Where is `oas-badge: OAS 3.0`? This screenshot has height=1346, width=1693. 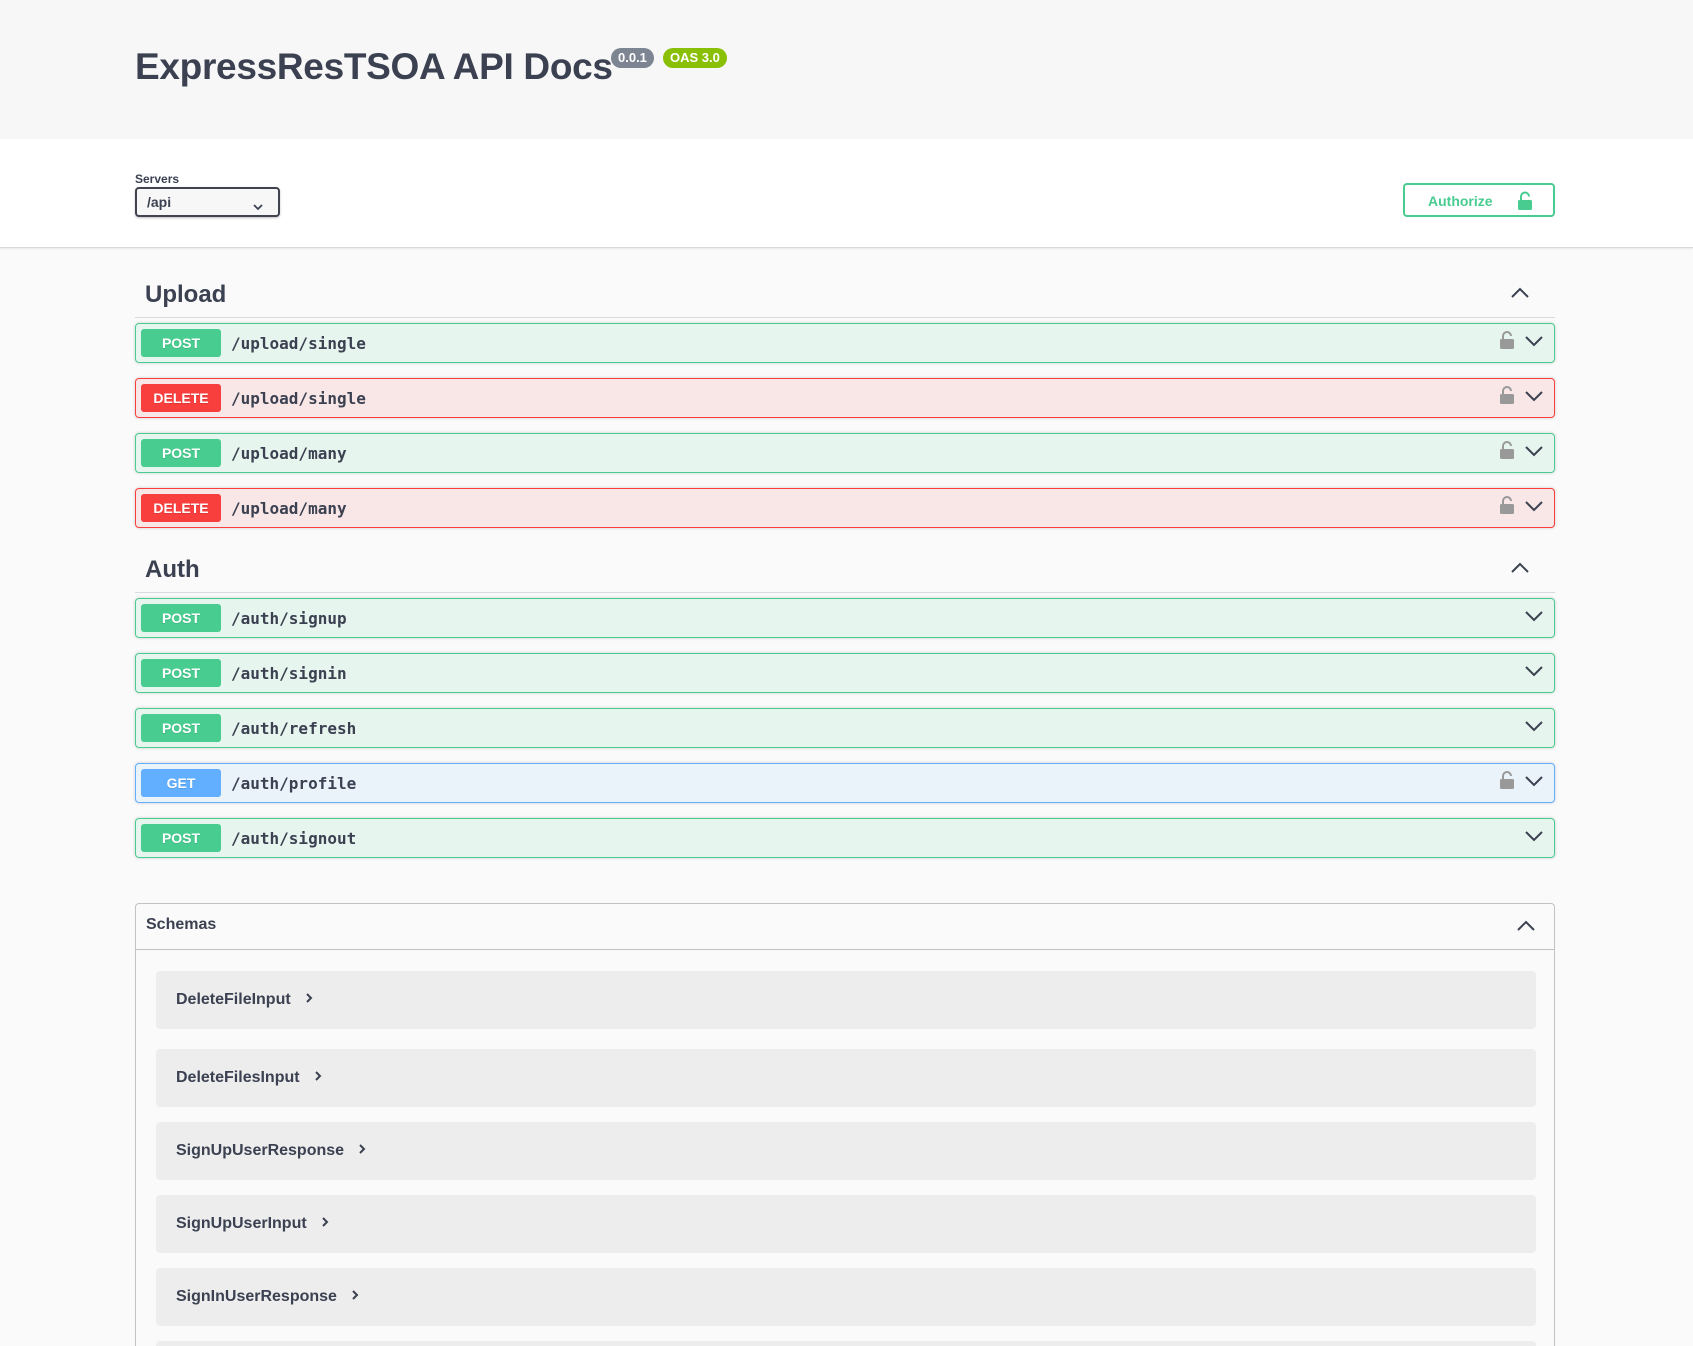 oas-badge: OAS 3.0 is located at coordinates (695, 58).